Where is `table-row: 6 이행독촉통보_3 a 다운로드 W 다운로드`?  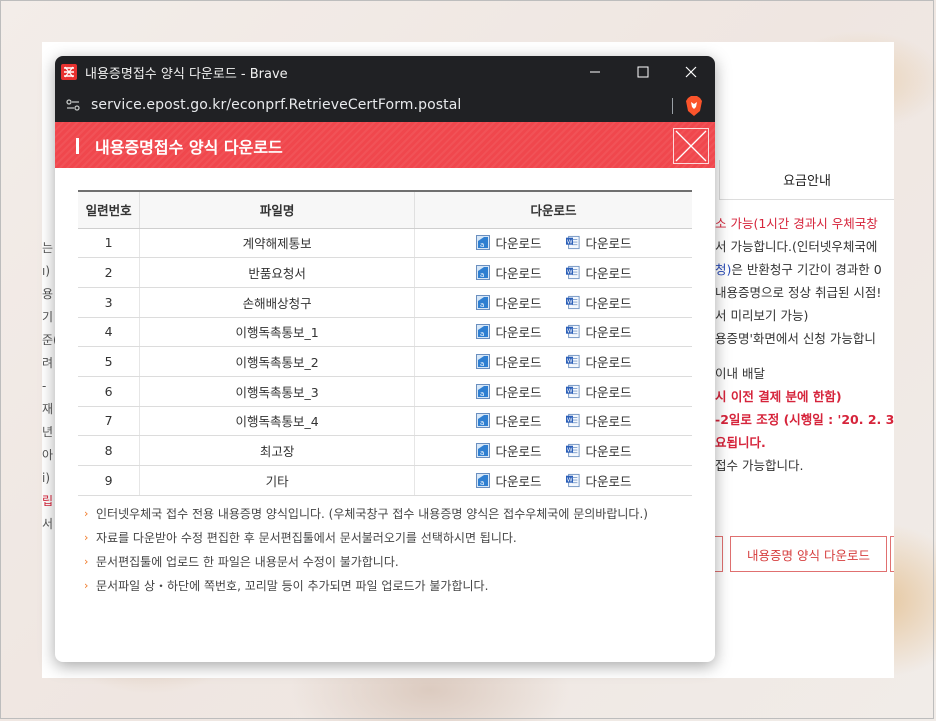
table-row: 6 이행독촉통보_3 a 다운로드 W 다운로드 is located at coordinates (385, 391).